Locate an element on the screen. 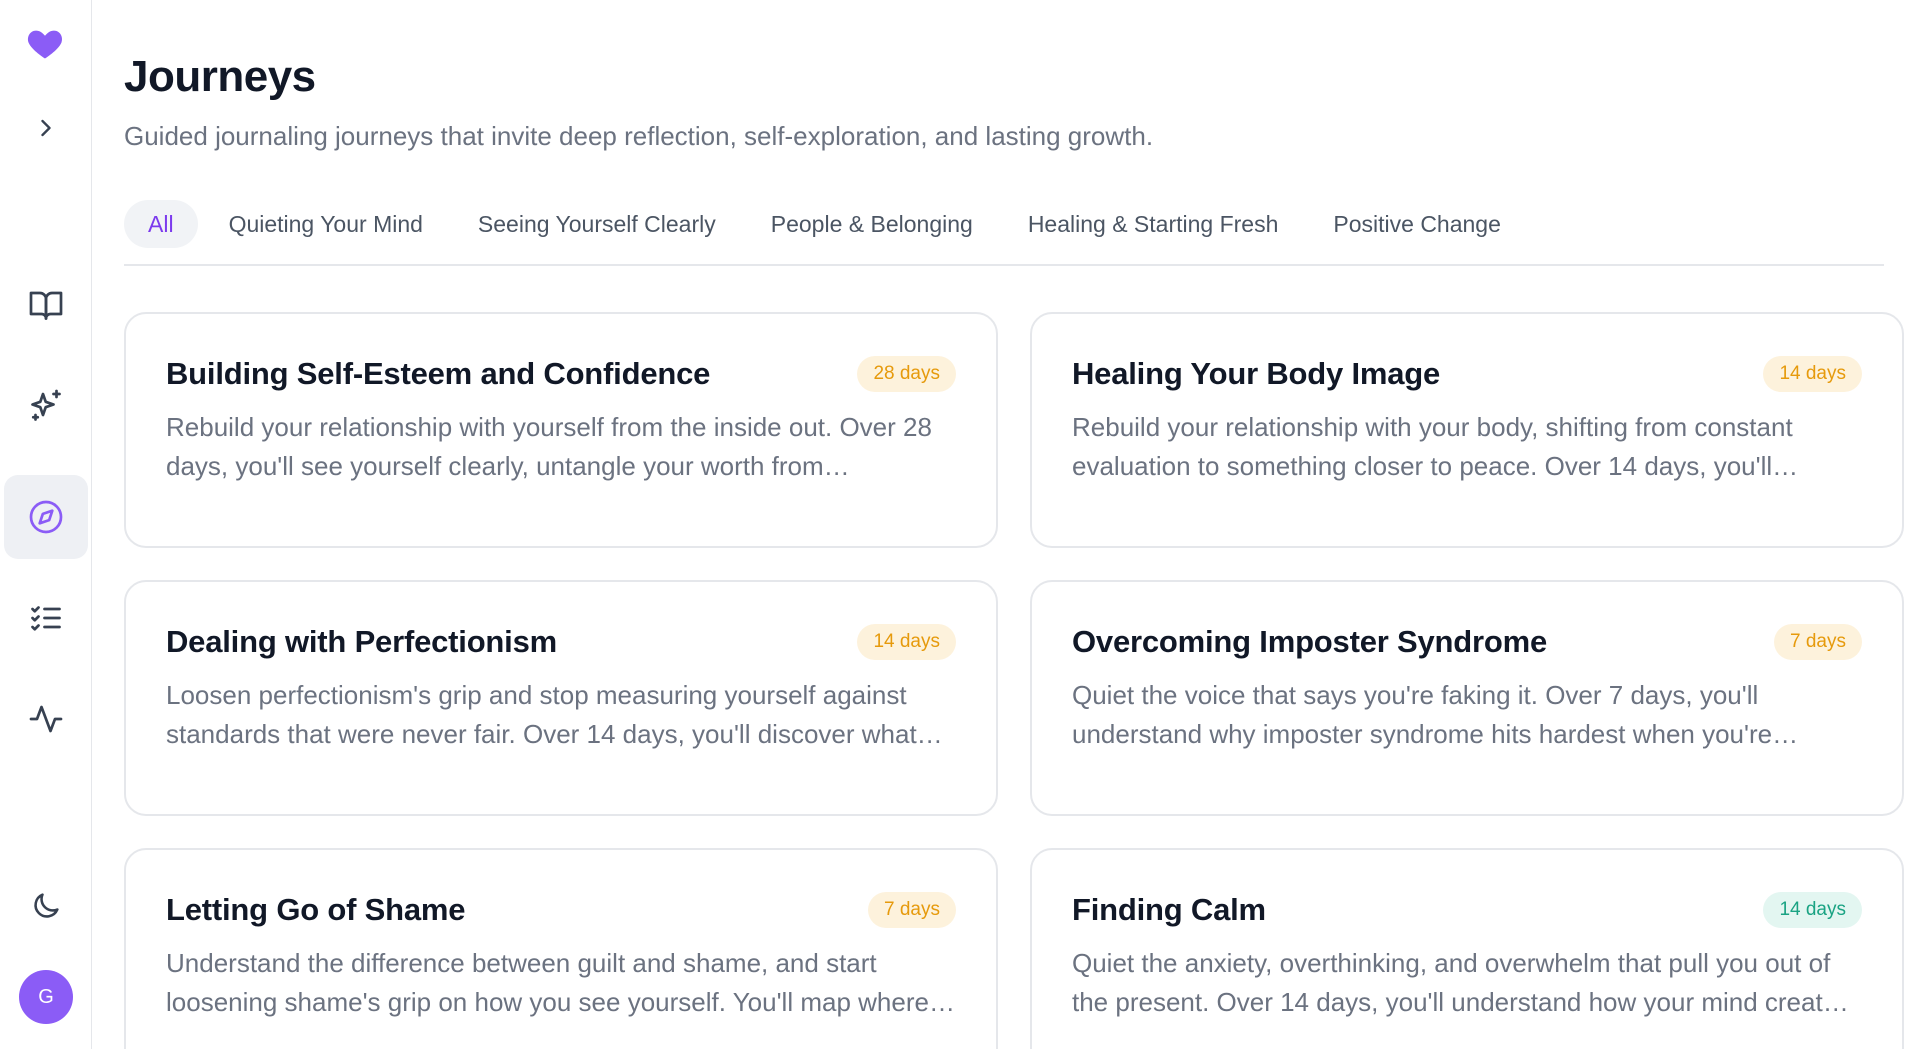 The image size is (1920, 1049). tab-positive-change: Positive Change is located at coordinates (1417, 224).